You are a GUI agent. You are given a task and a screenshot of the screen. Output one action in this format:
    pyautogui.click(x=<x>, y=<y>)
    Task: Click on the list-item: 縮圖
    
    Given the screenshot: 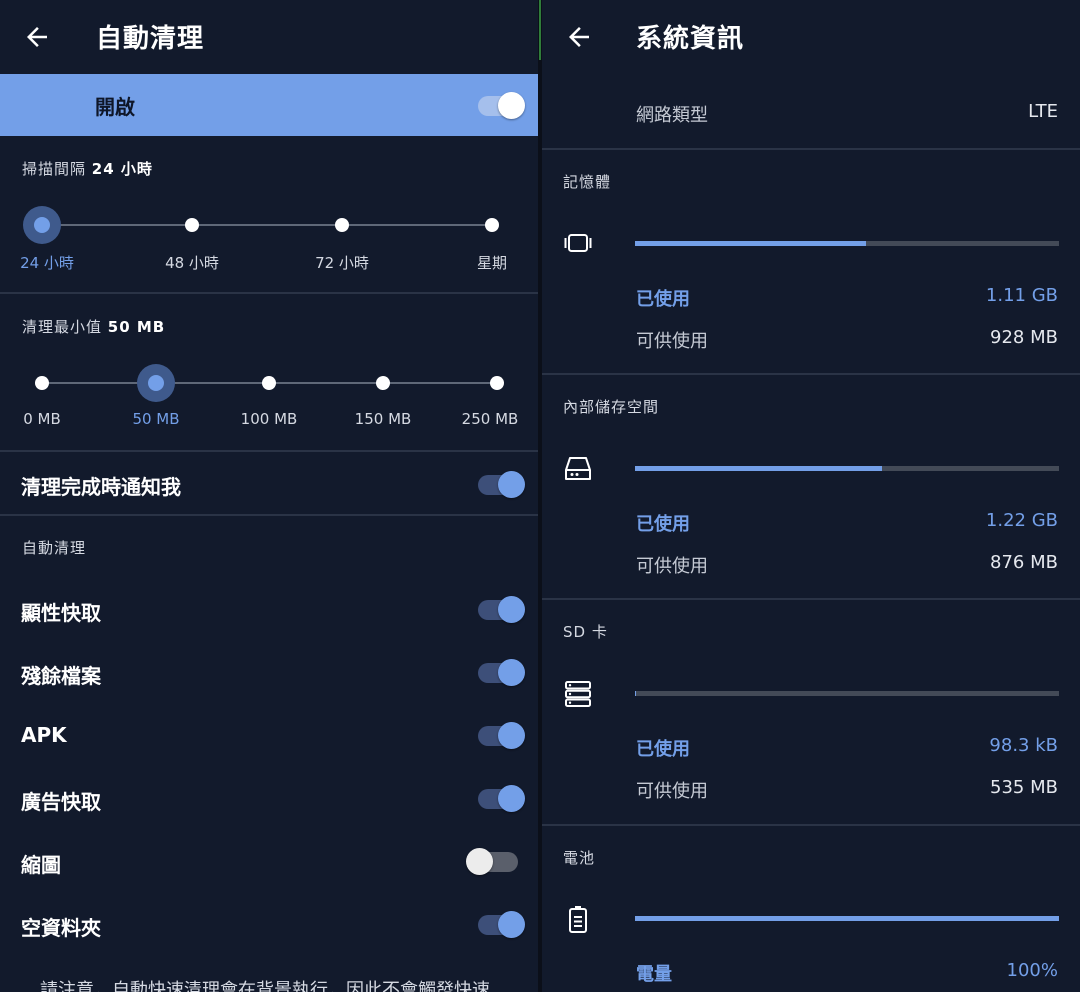 What is the action you would take?
    pyautogui.click(x=269, y=861)
    